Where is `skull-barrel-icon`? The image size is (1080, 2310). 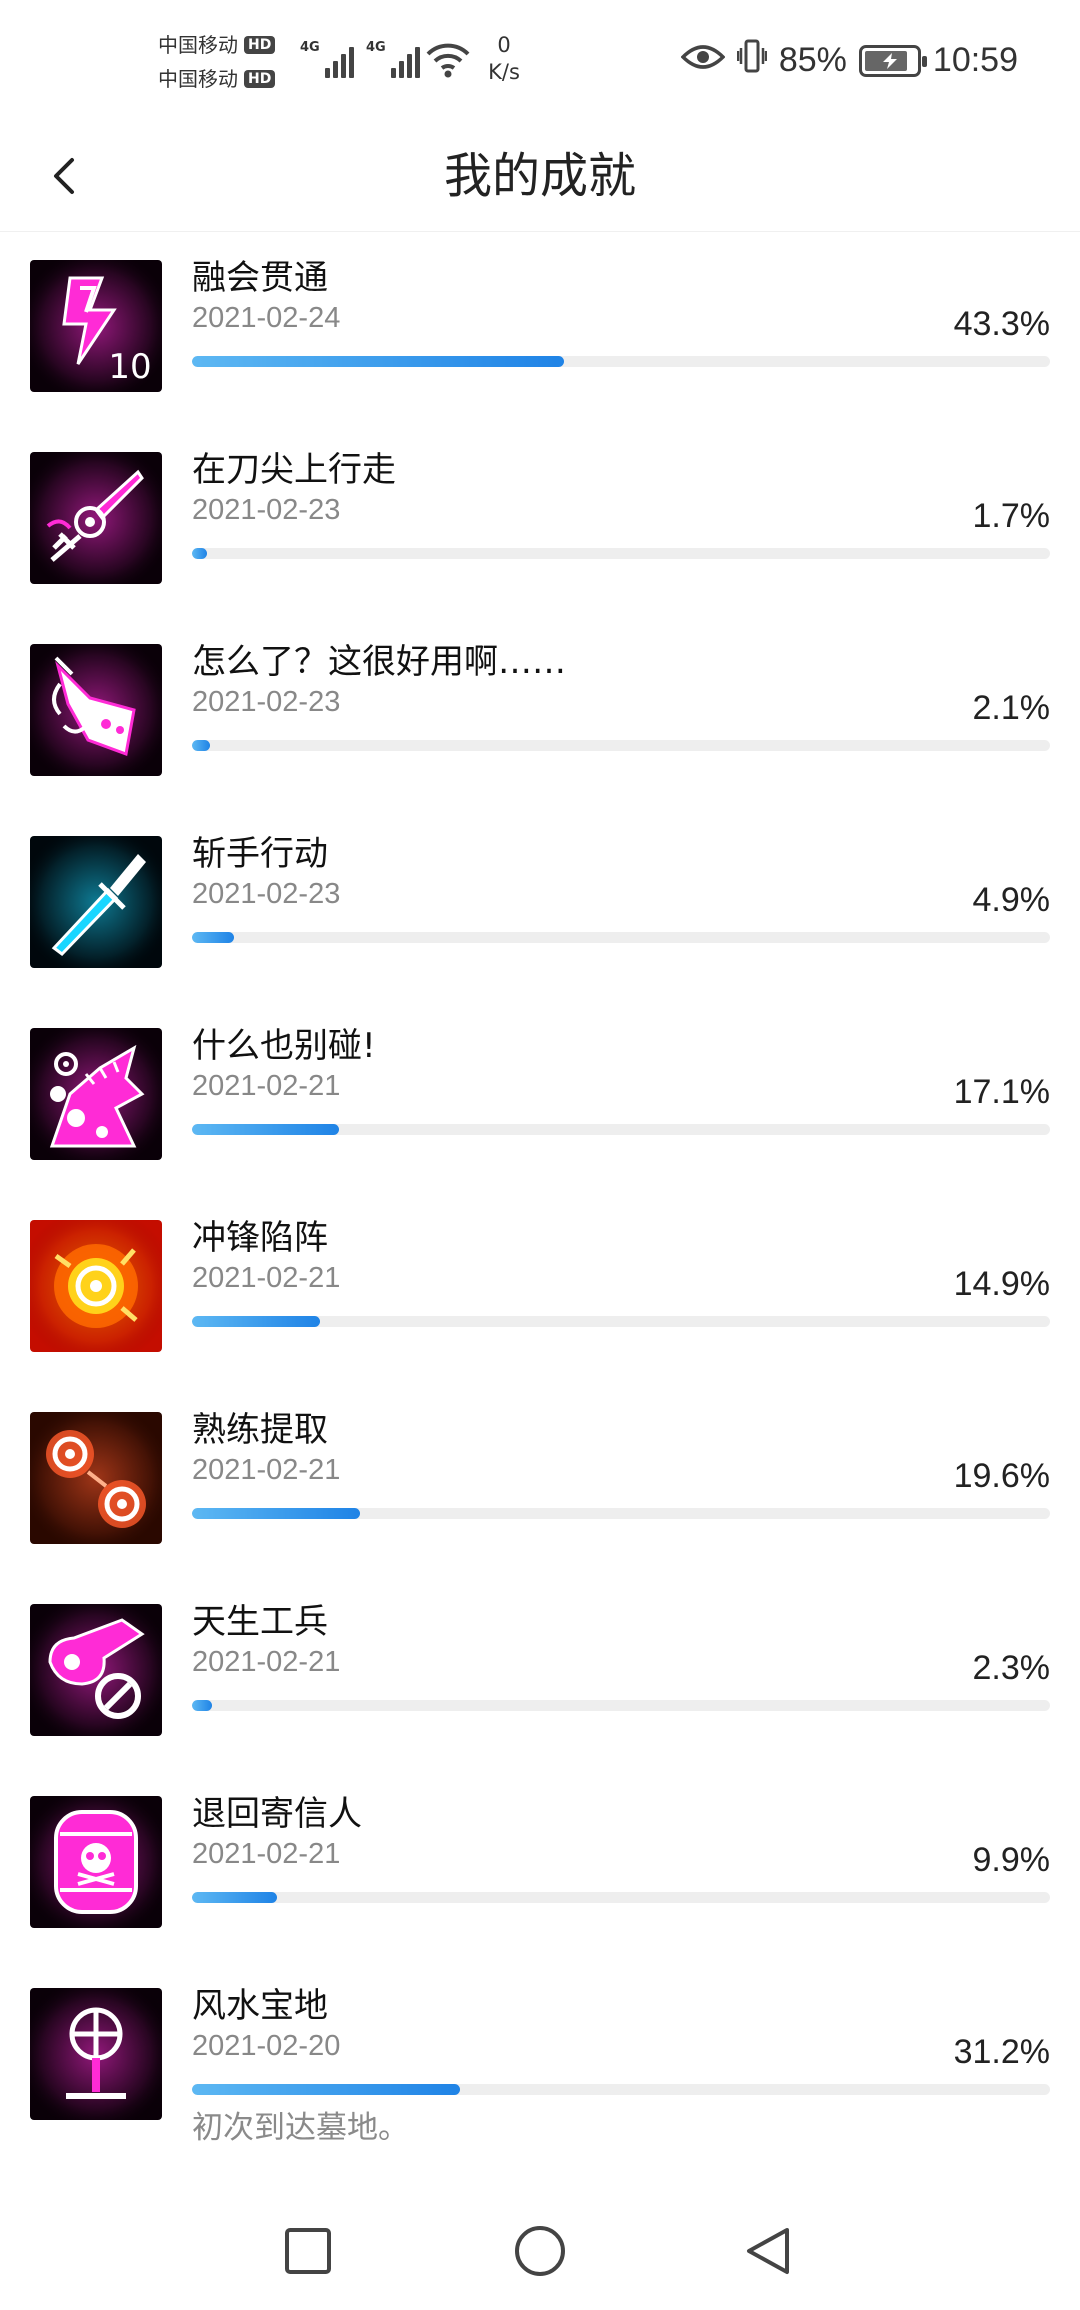 skull-barrel-icon is located at coordinates (96, 1862).